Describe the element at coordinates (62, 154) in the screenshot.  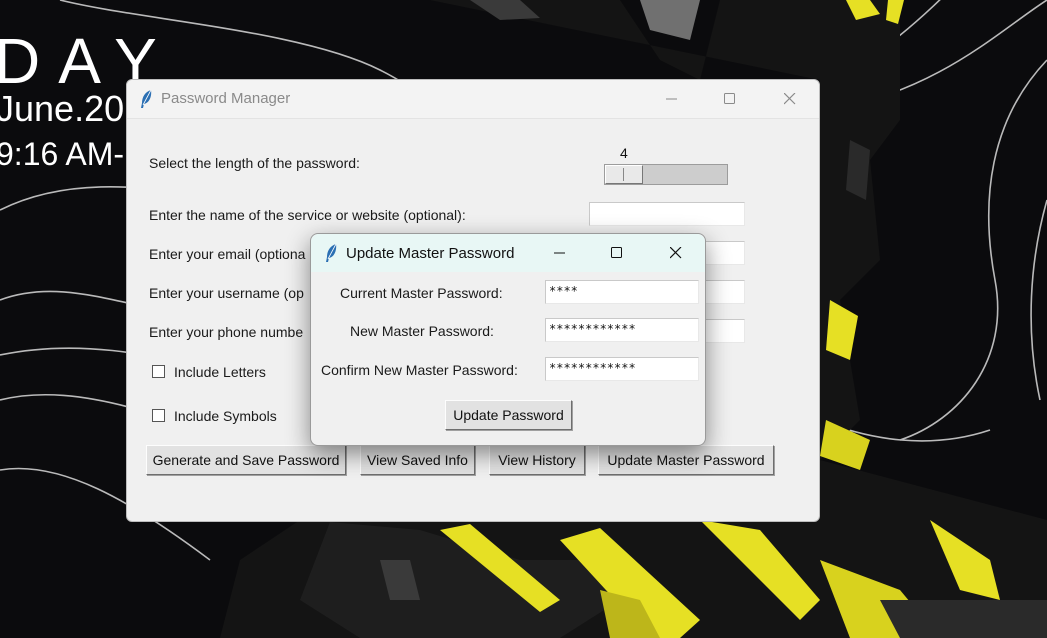
I see `clock-time: 9:16 AM-` at that location.